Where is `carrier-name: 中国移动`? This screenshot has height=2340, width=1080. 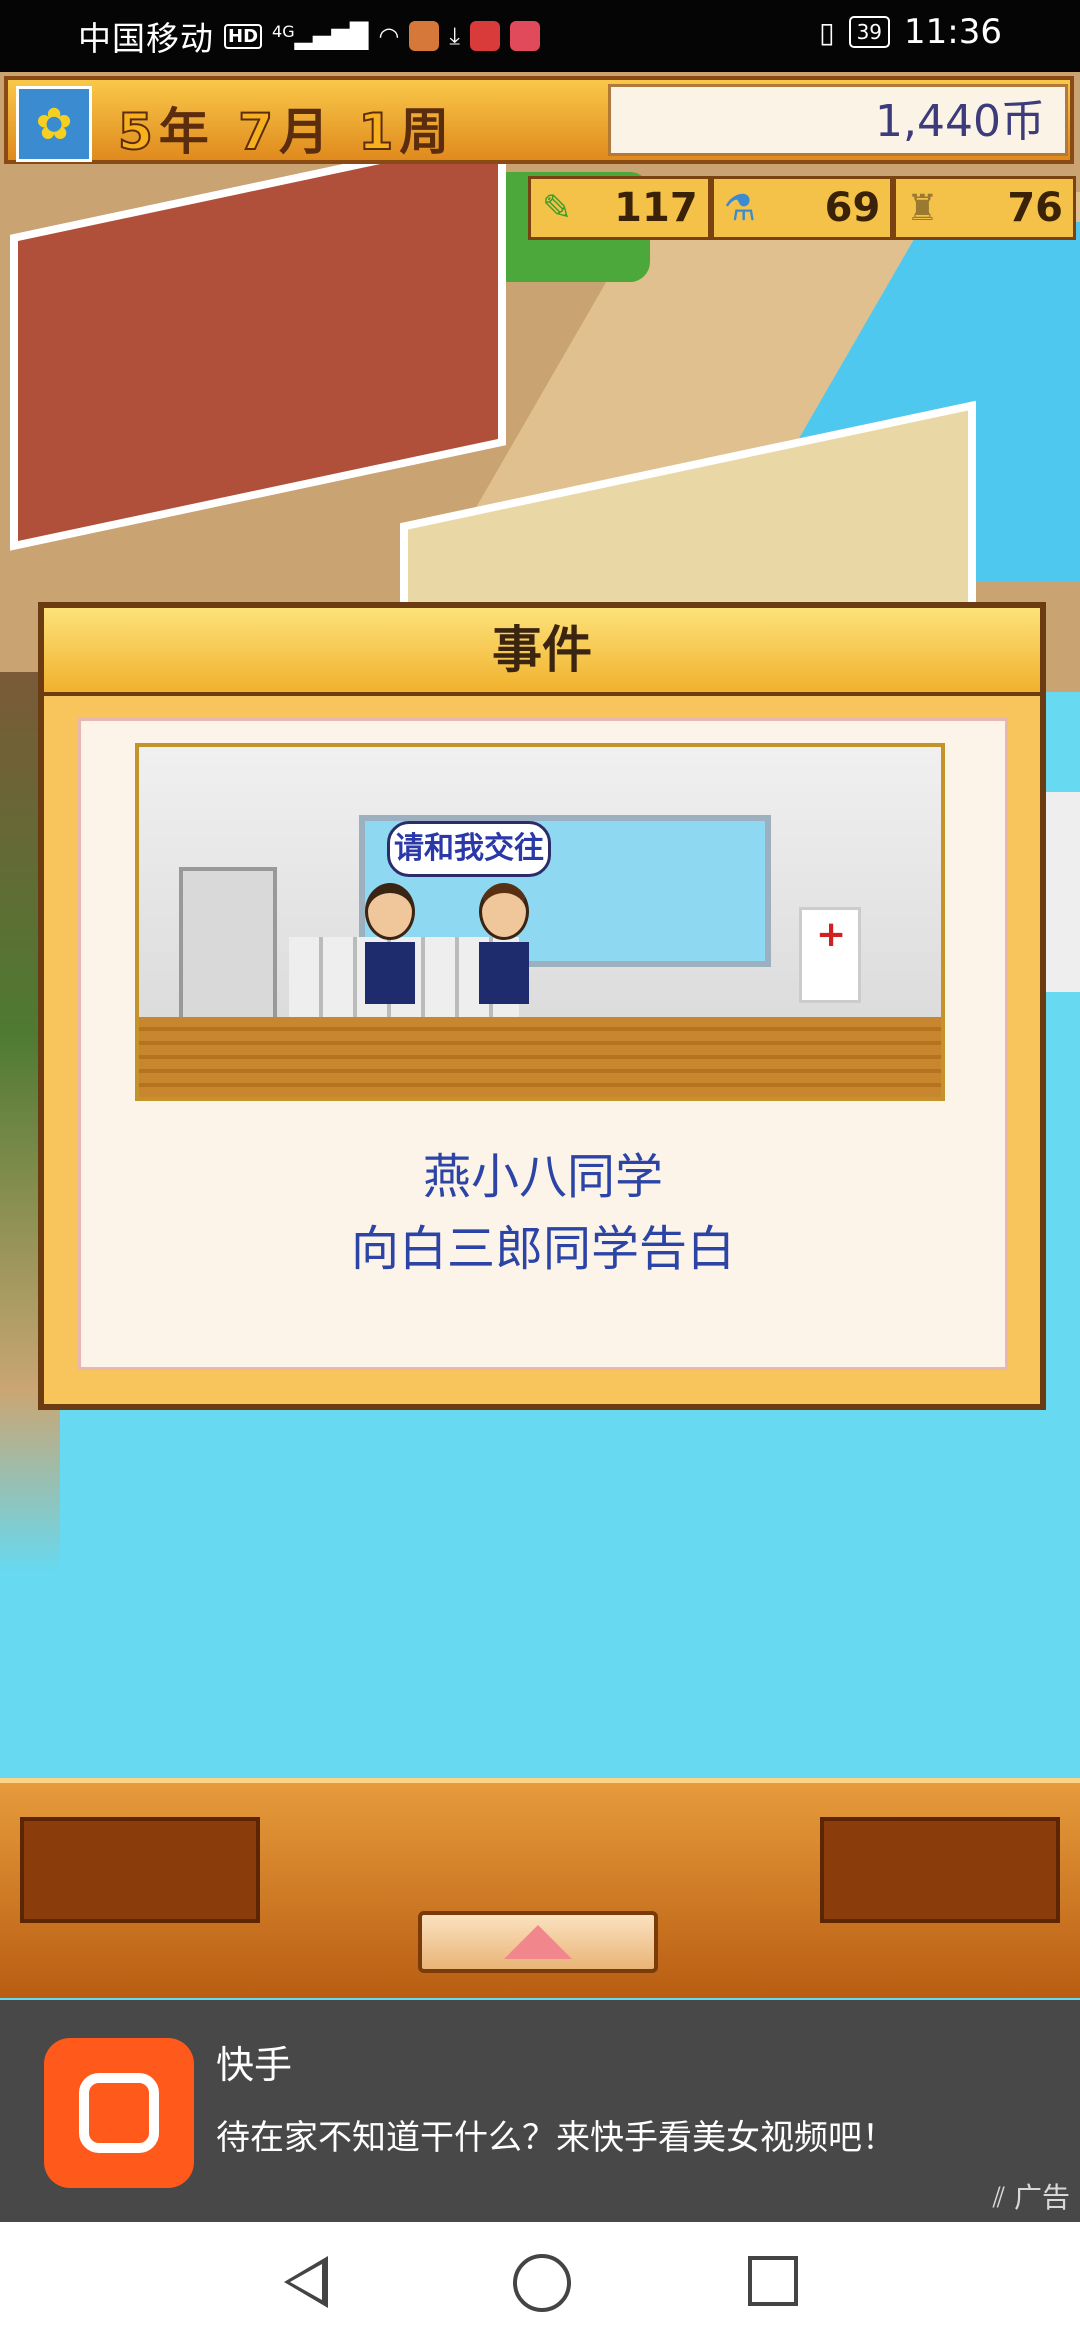 carrier-name: 中国移动 is located at coordinates (146, 38).